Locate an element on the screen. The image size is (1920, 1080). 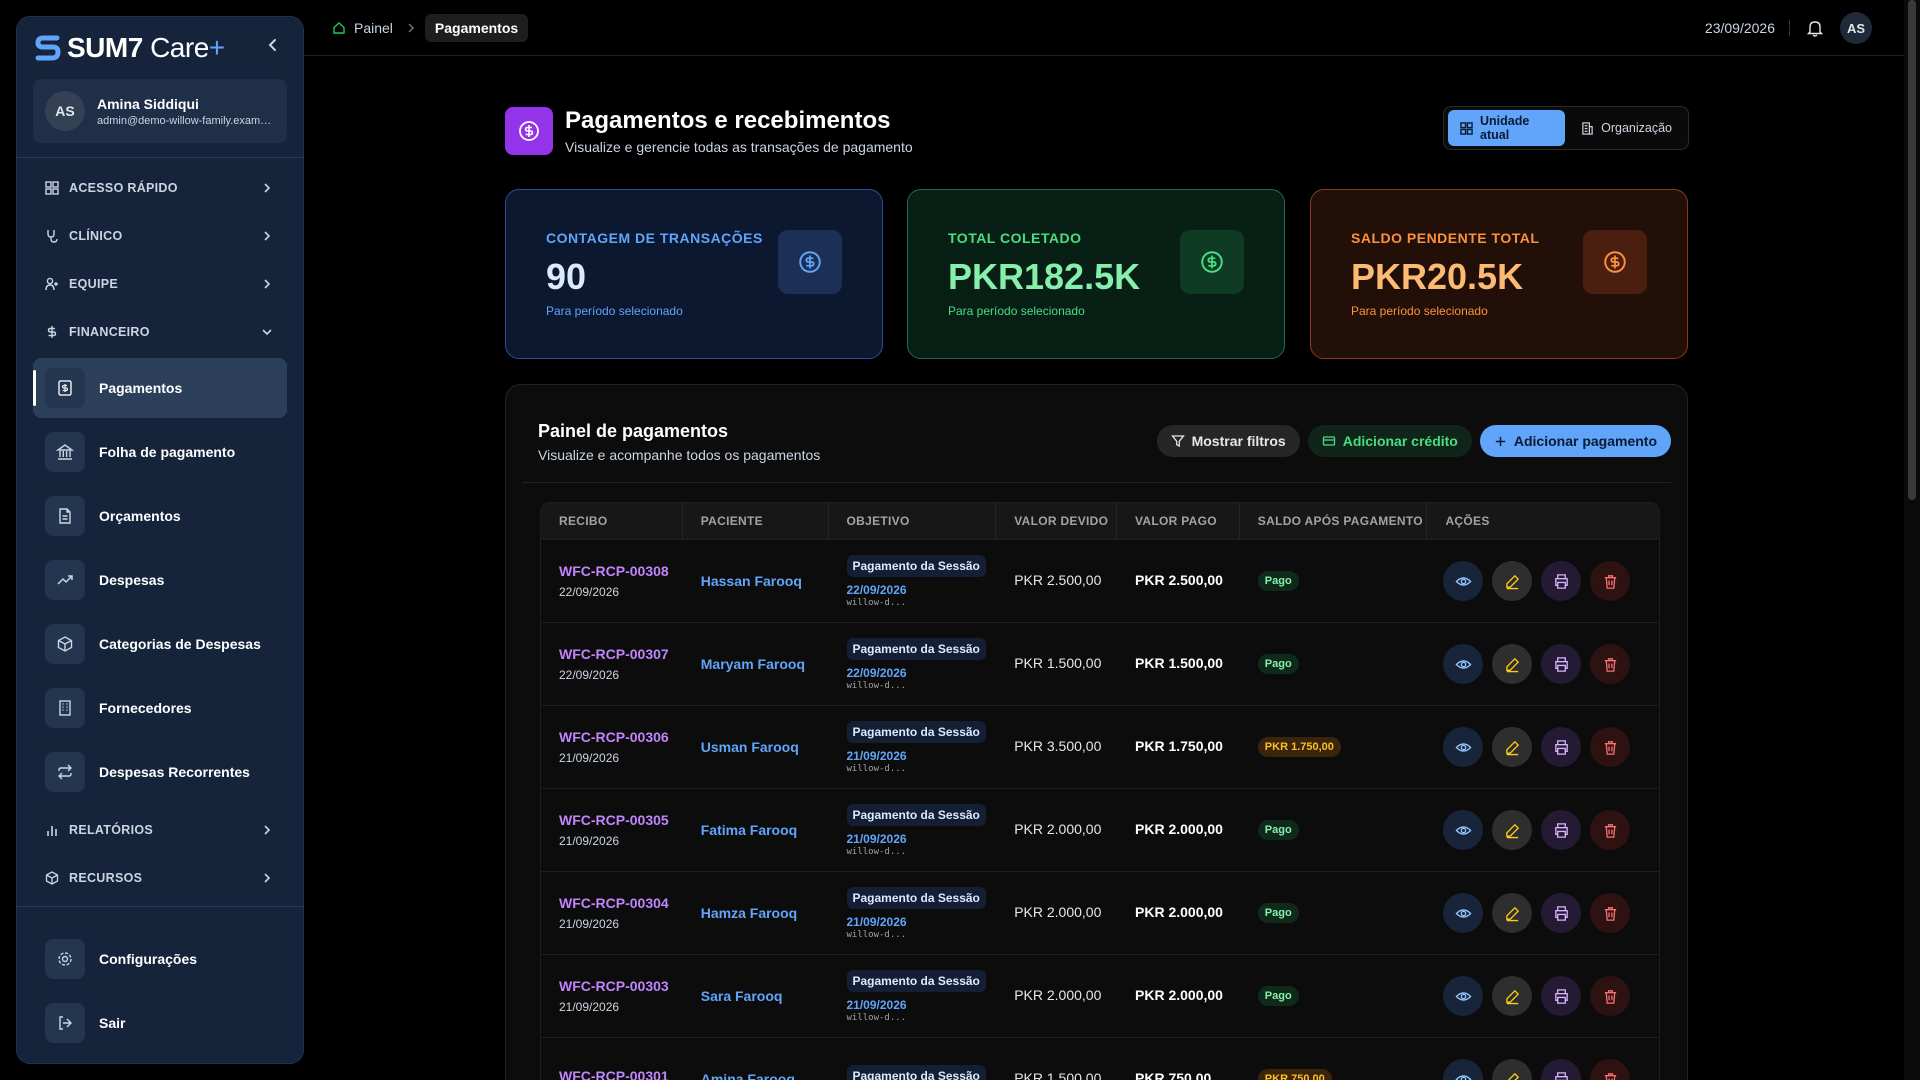
column-header: OBJETIVO is located at coordinates (913, 521).